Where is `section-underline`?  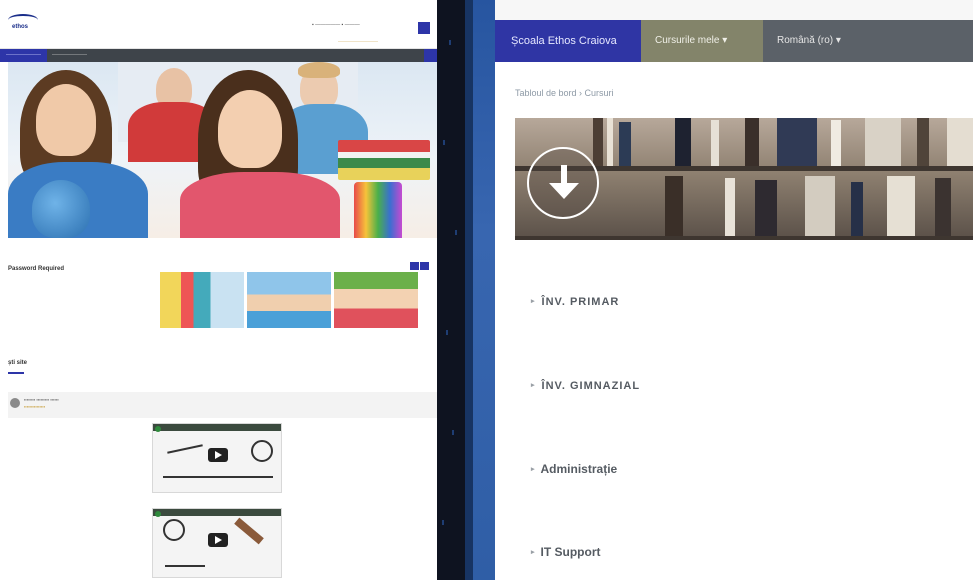 section-underline is located at coordinates (16, 373).